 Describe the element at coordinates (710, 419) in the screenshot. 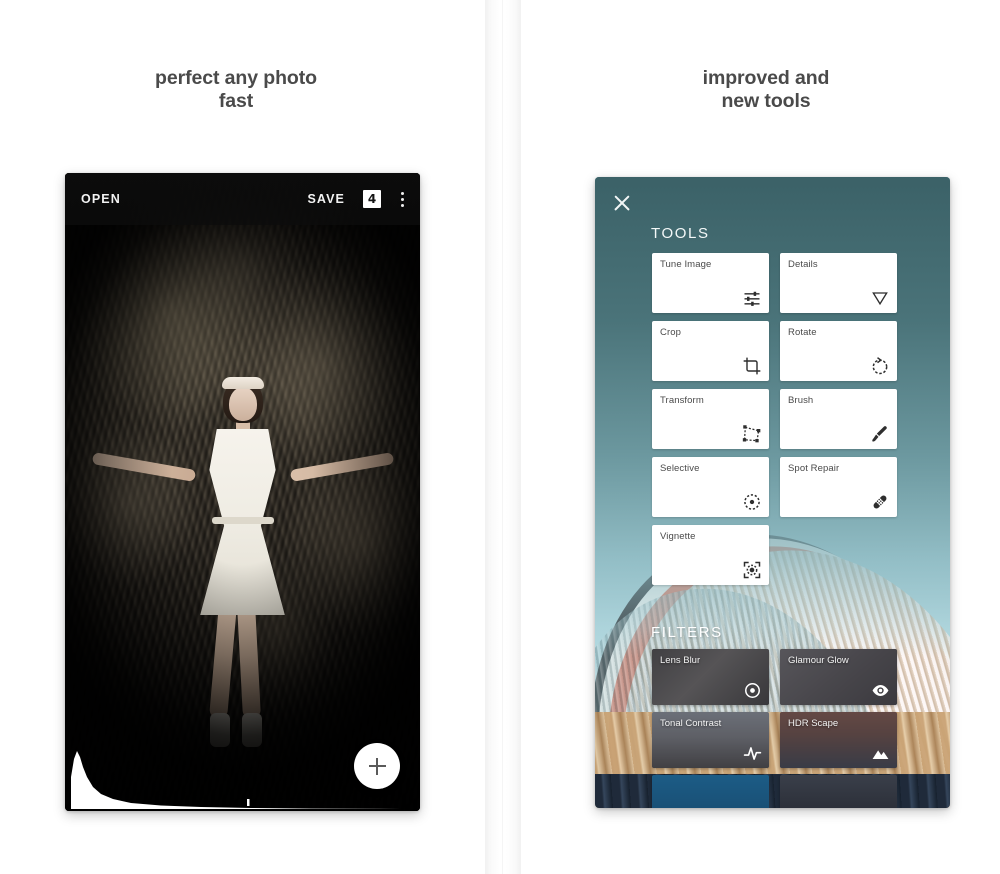

I see `tool-card-transform: Transform` at that location.